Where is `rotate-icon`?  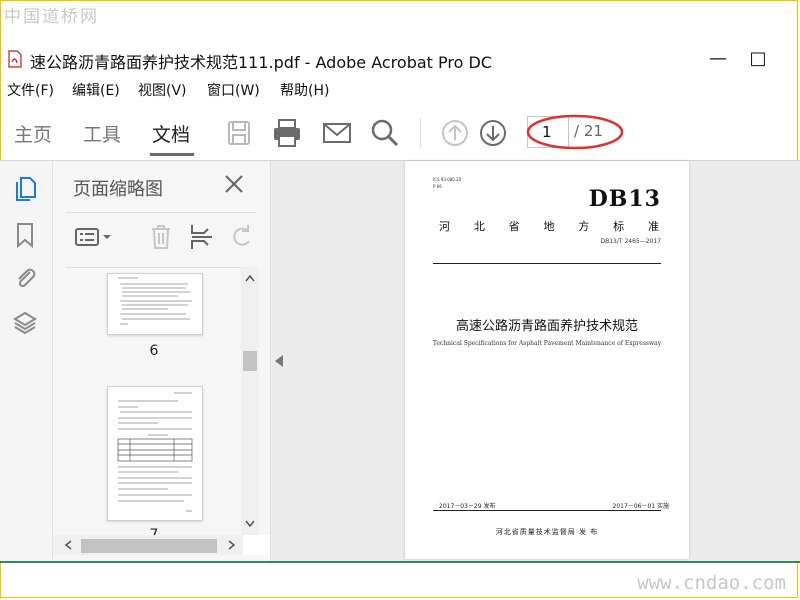 rotate-icon is located at coordinates (242, 237).